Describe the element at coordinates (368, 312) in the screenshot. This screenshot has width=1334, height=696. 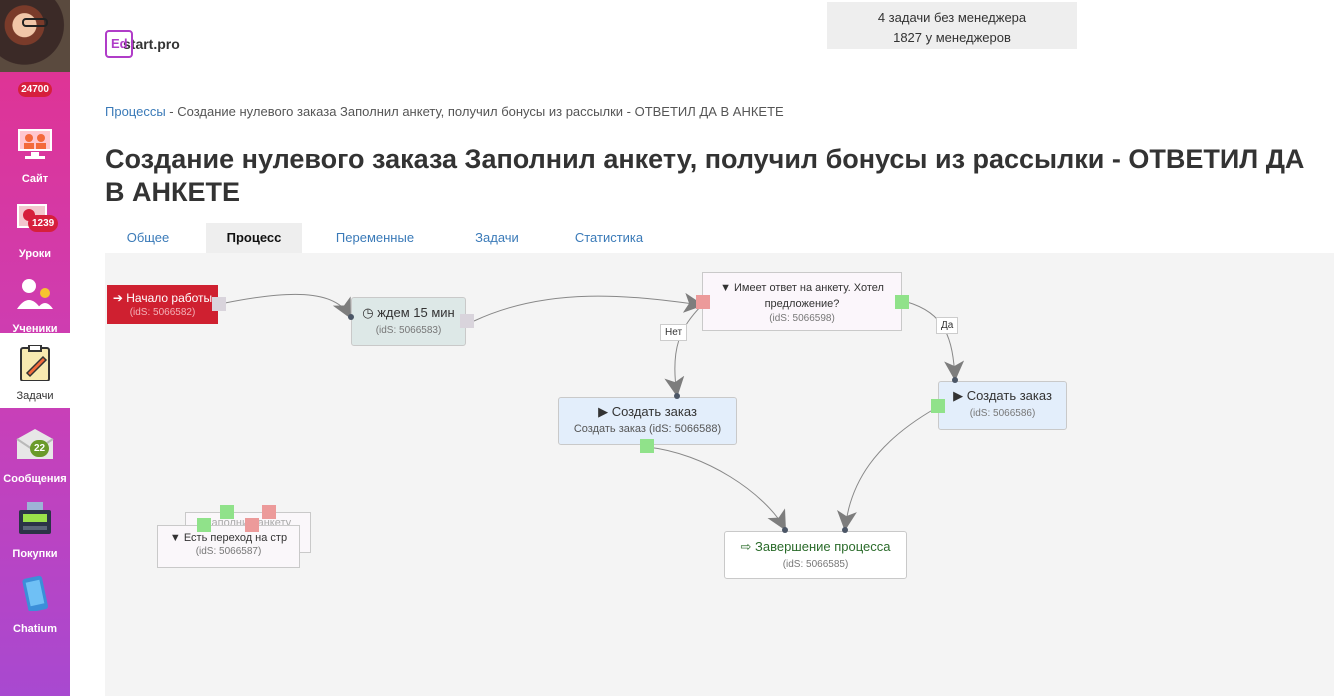
I see `clock-icon: ◷` at that location.